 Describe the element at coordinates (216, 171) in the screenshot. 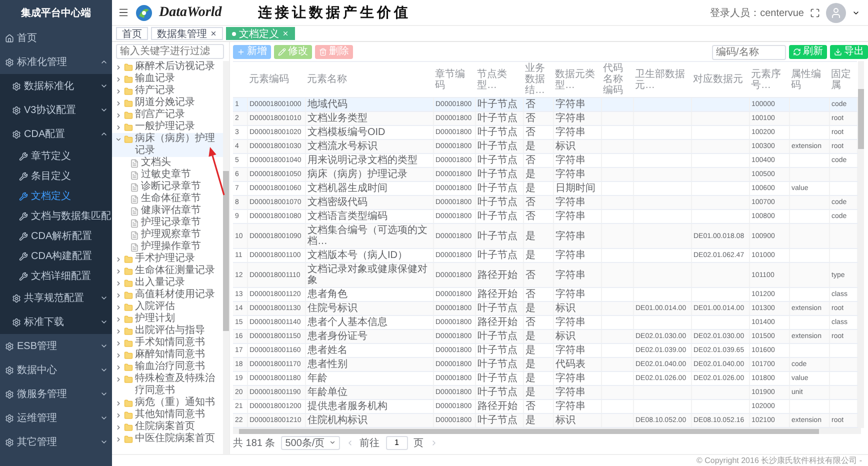

I see `annotation-arrow` at that location.